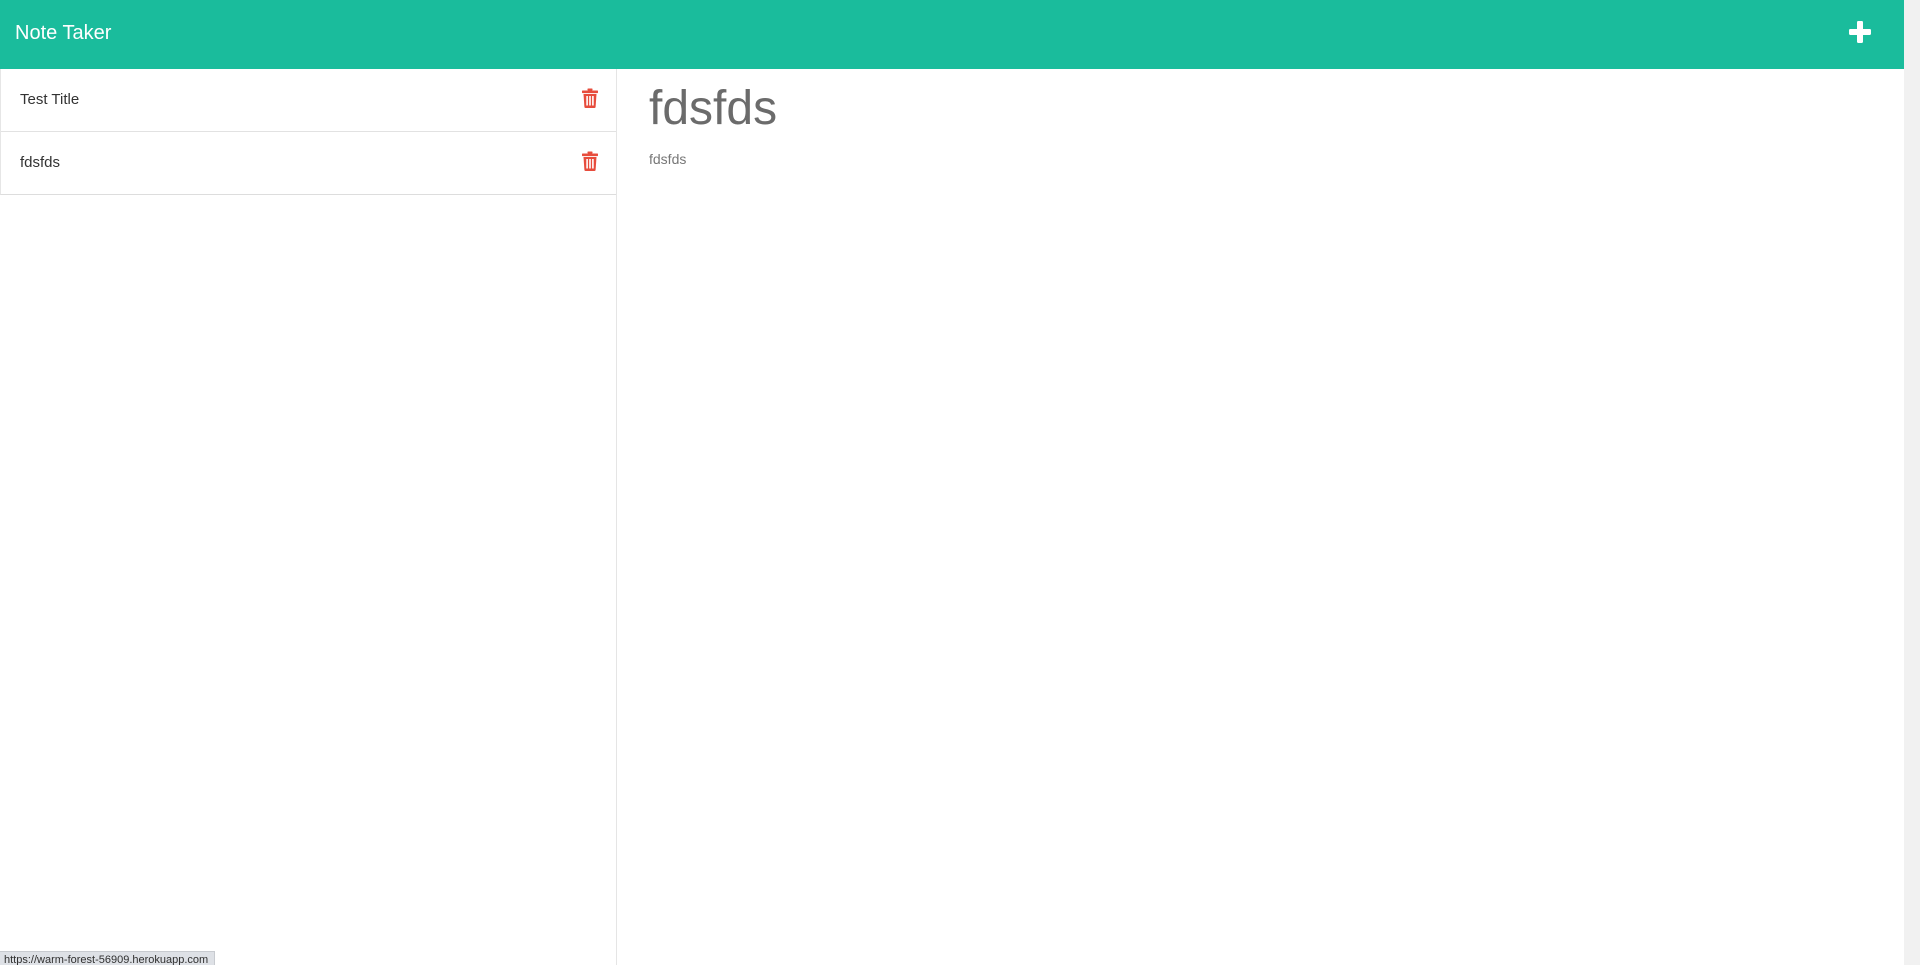 Image resolution: width=1920 pixels, height=965 pixels. What do you see at coordinates (952, 34) in the screenshot?
I see `navbar: Note Taker` at bounding box center [952, 34].